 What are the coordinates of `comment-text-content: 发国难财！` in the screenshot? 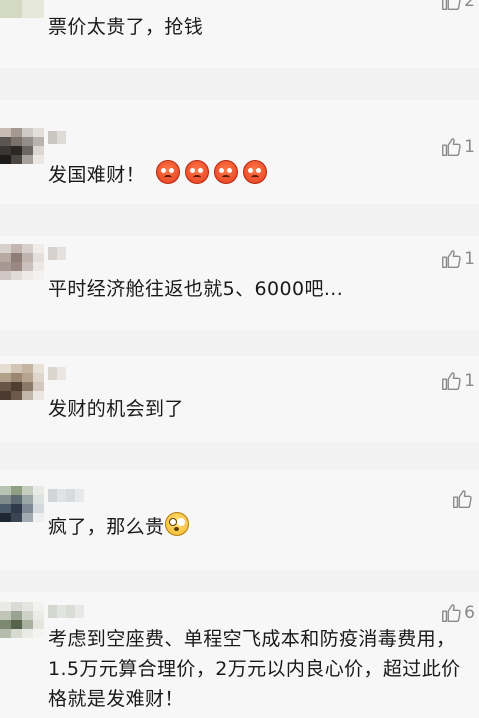 It's located at (97, 175).